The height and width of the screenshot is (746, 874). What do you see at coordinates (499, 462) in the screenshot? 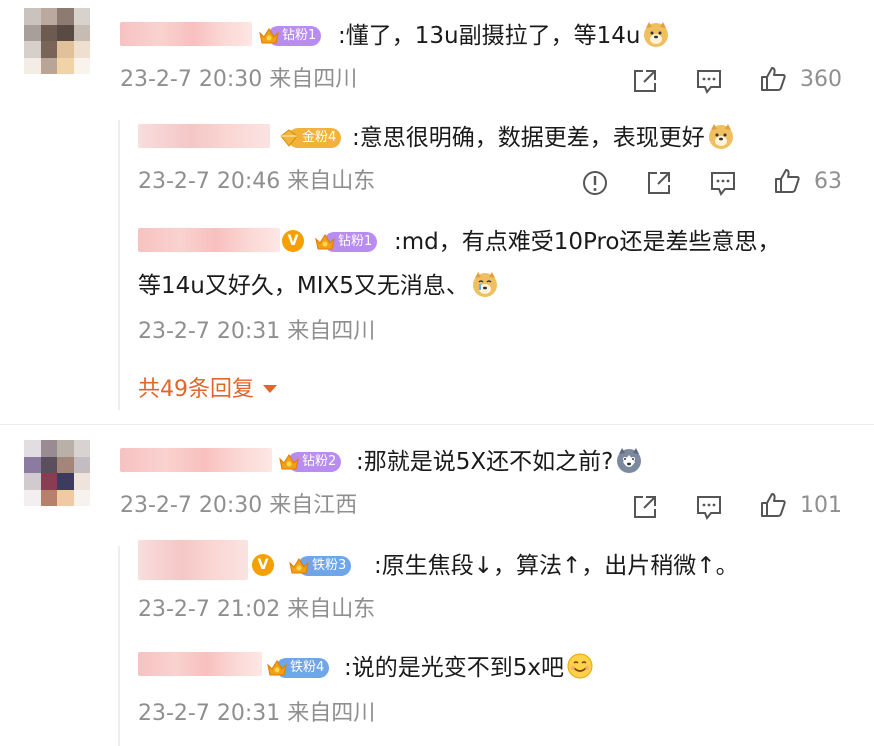
I see `comment-text: :那就是说5X还不如之前?` at bounding box center [499, 462].